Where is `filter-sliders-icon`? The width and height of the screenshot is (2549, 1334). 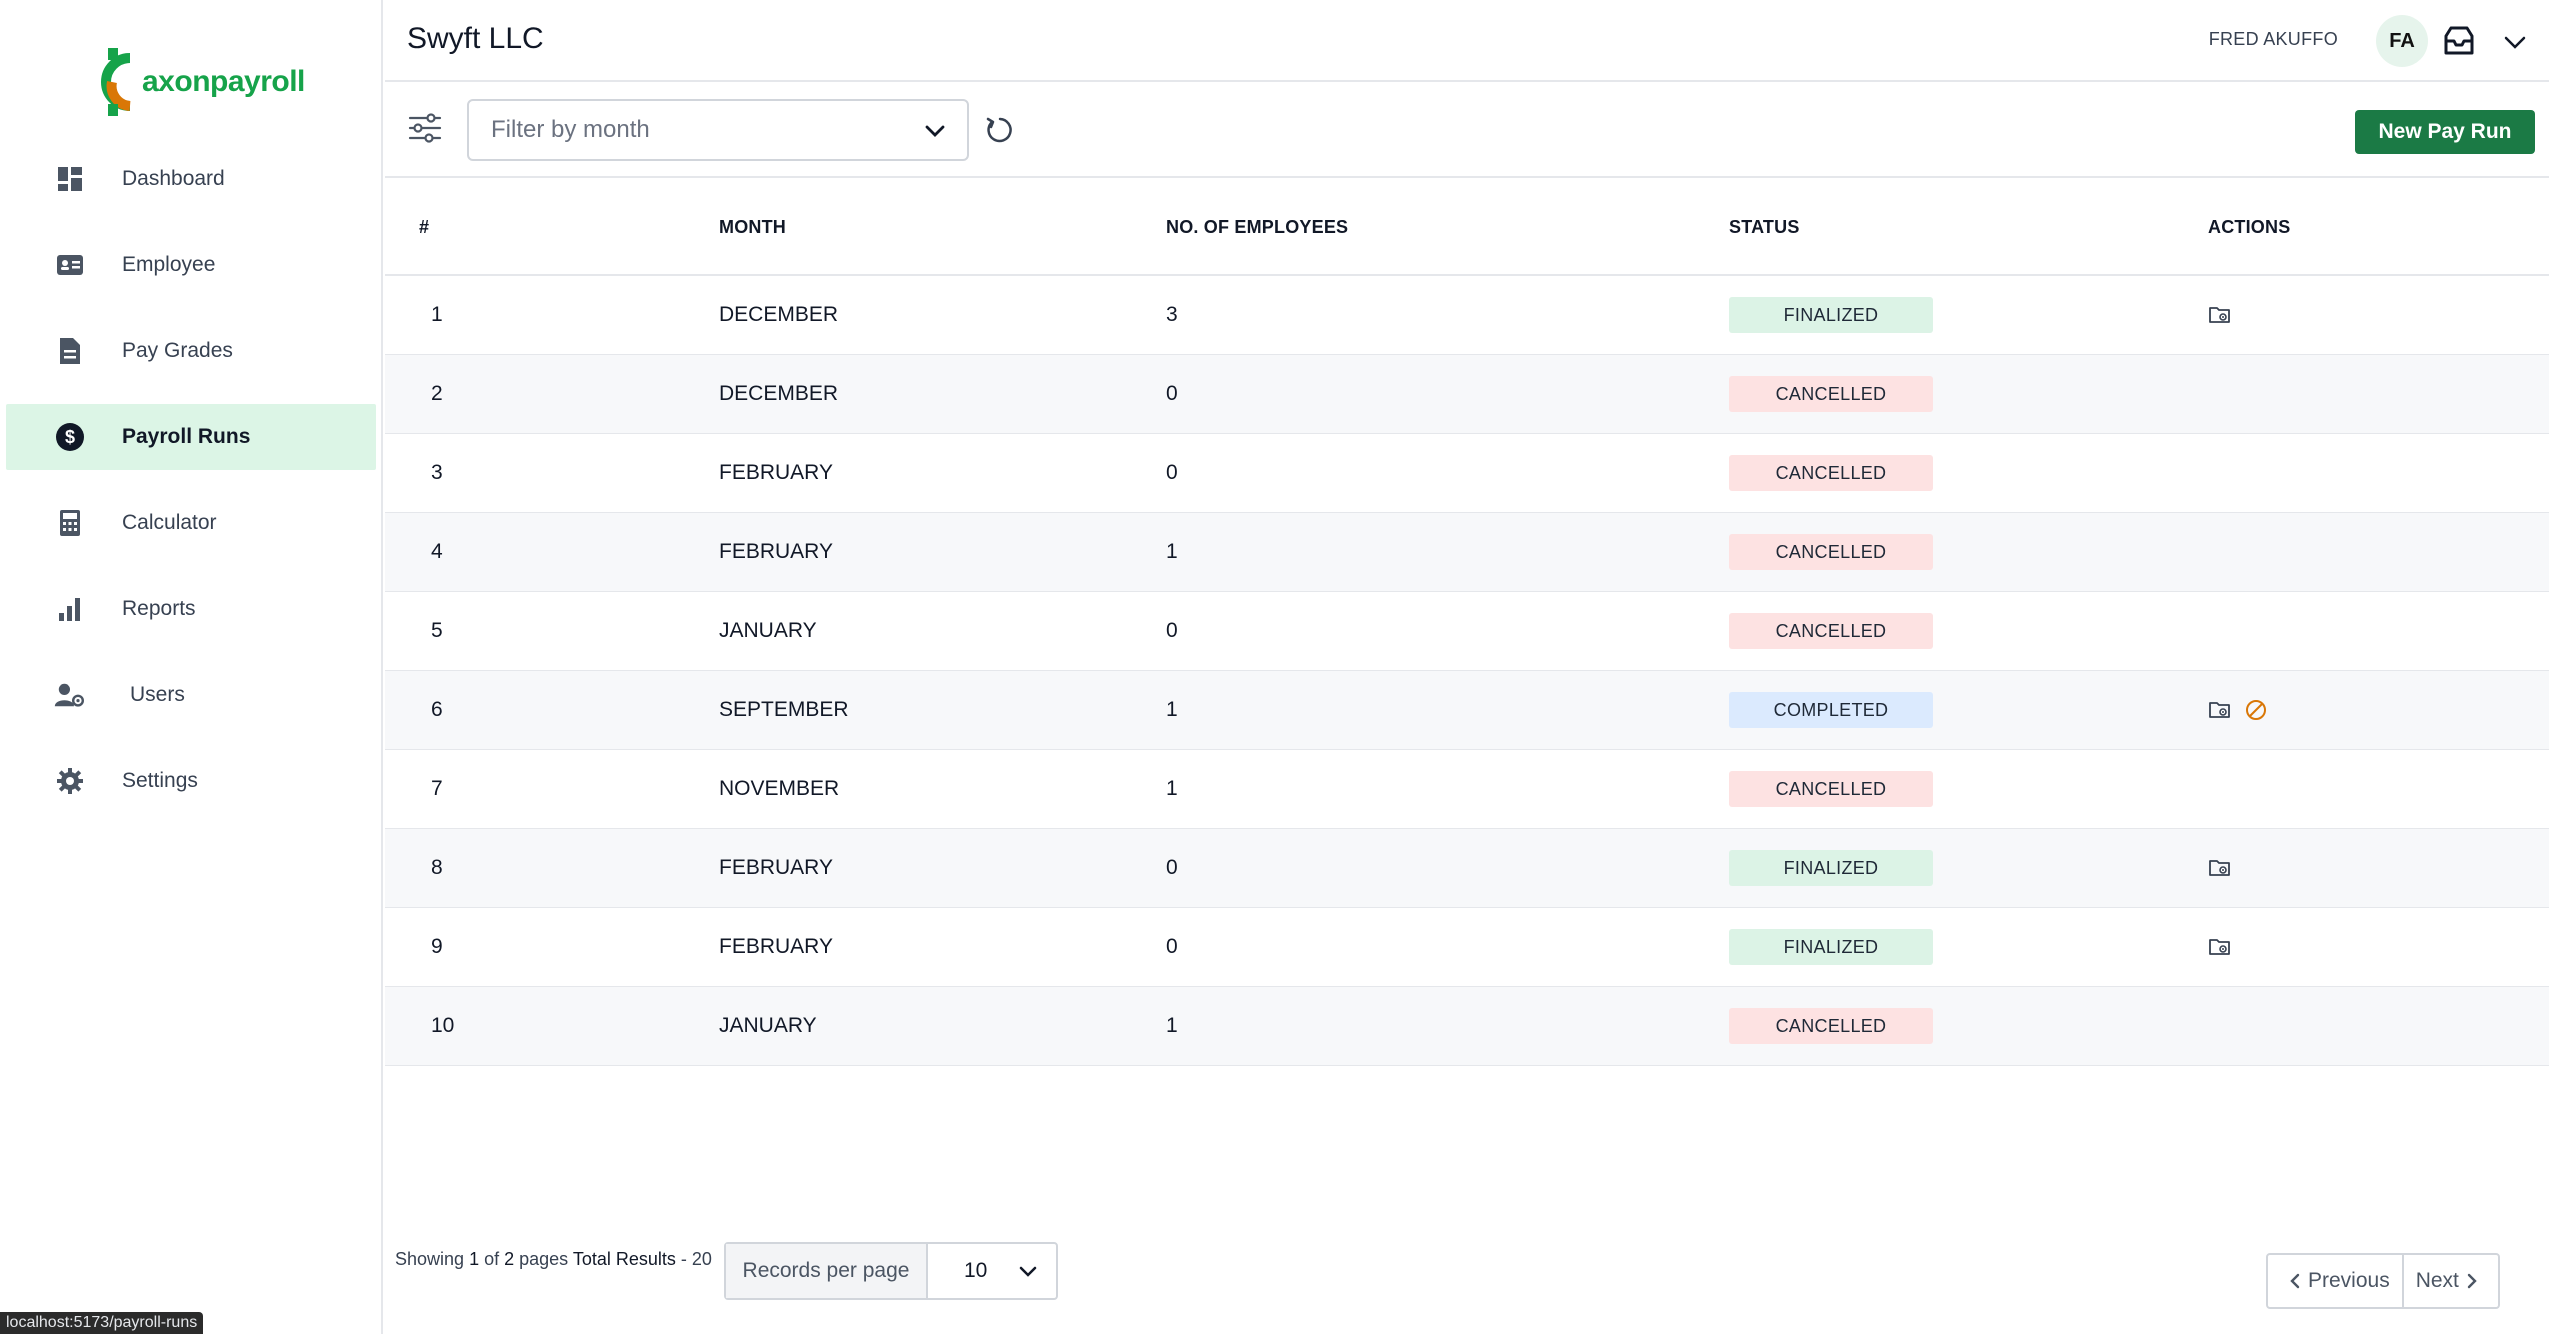 filter-sliders-icon is located at coordinates (425, 128).